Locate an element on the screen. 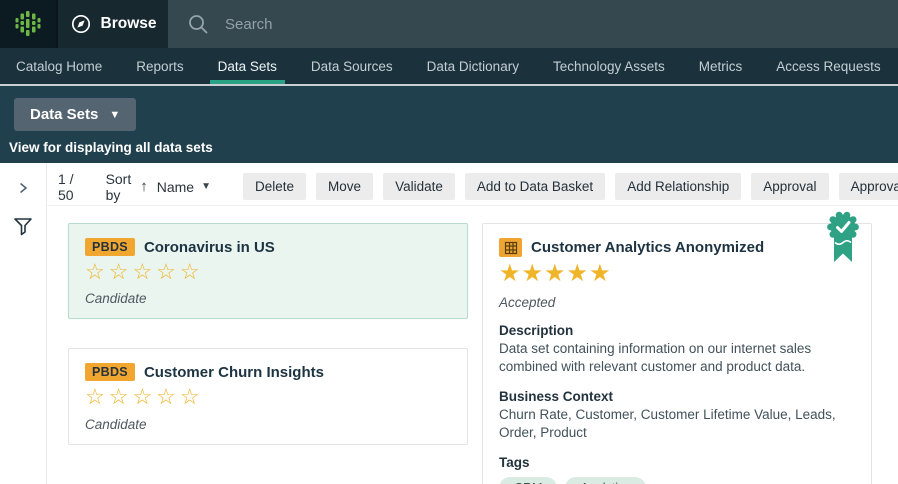  nav-item-reports: Reports is located at coordinates (159, 66).